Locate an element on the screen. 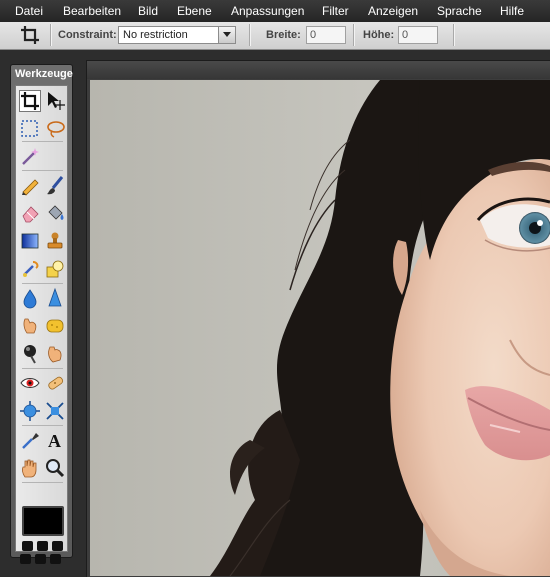  text-icon: A is located at coordinates (55, 440).